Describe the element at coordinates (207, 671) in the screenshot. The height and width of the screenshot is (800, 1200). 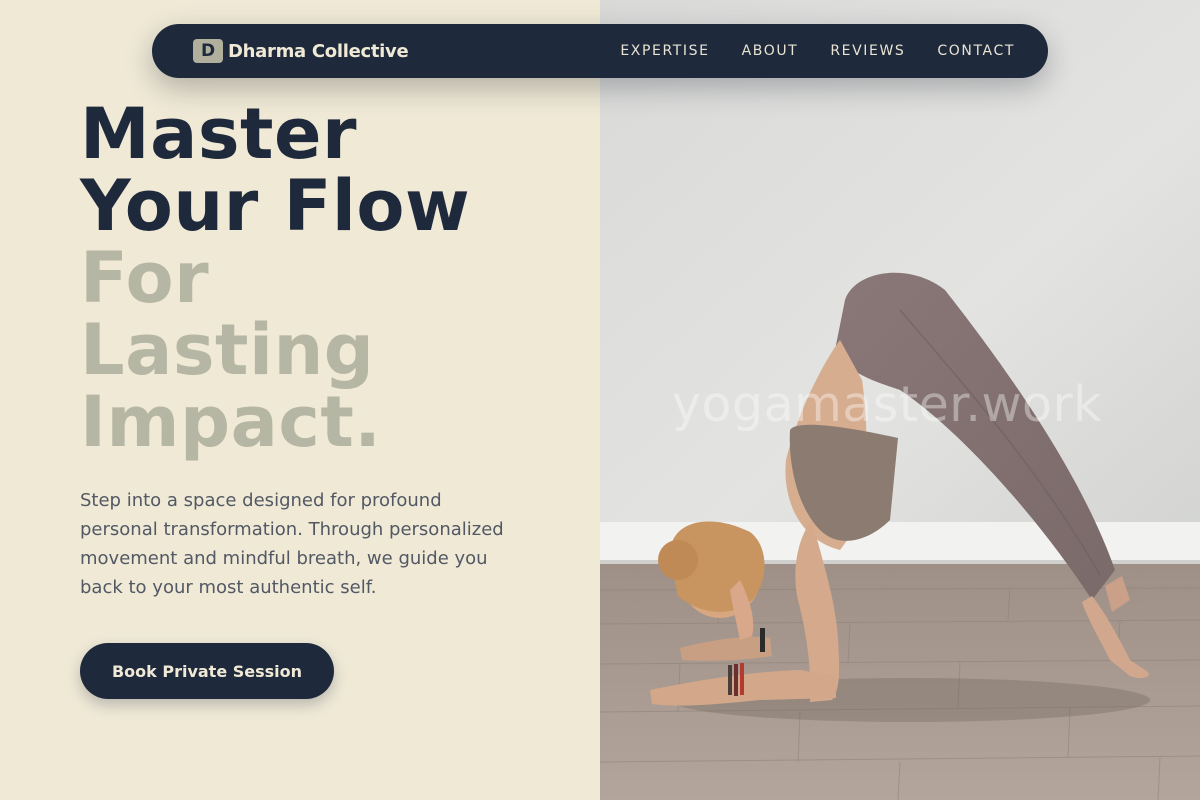
I see `book-private-session-button: Book Private Session` at that location.